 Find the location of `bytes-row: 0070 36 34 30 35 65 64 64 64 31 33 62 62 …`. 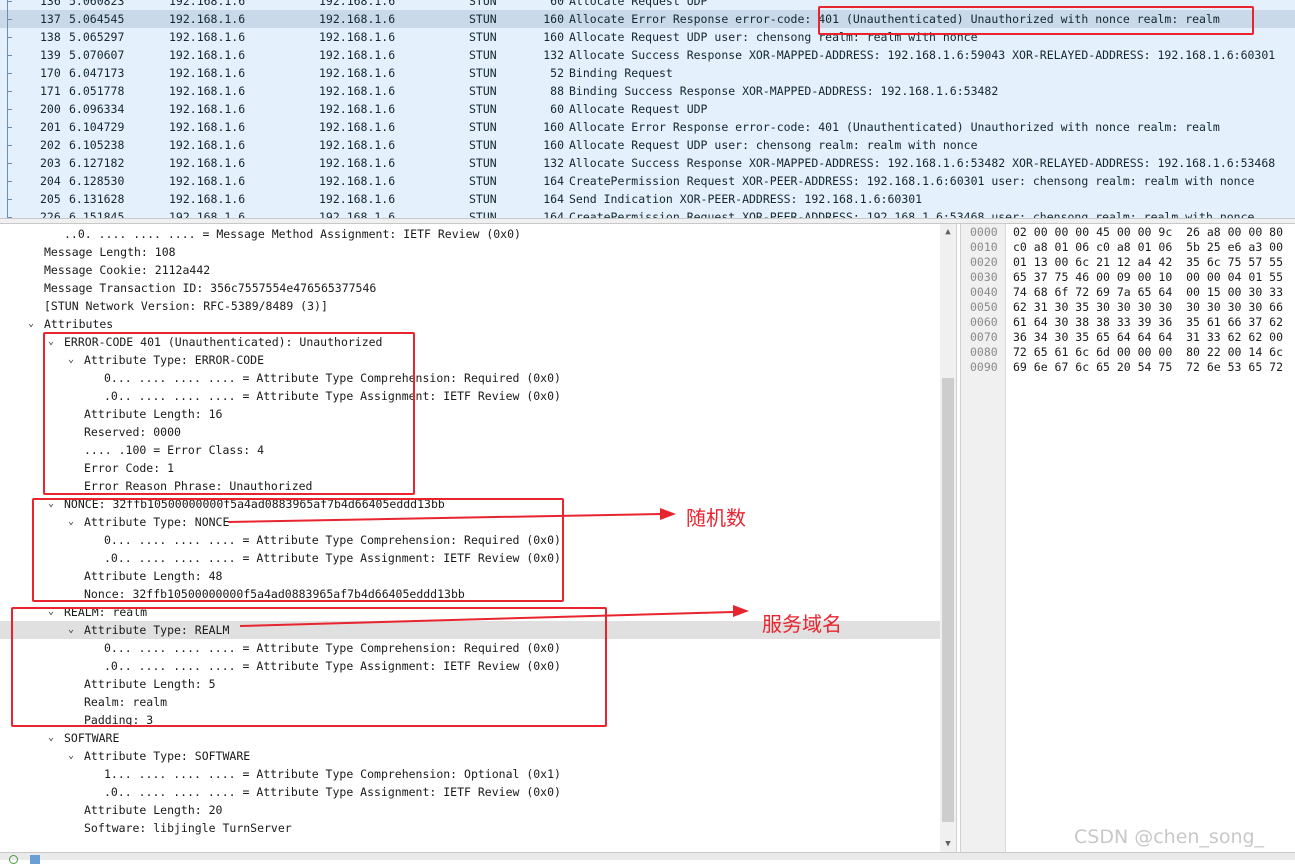

bytes-row: 0070 36 34 30 35 65 64 64 64 31 33 62 62 … is located at coordinates (1128, 337).